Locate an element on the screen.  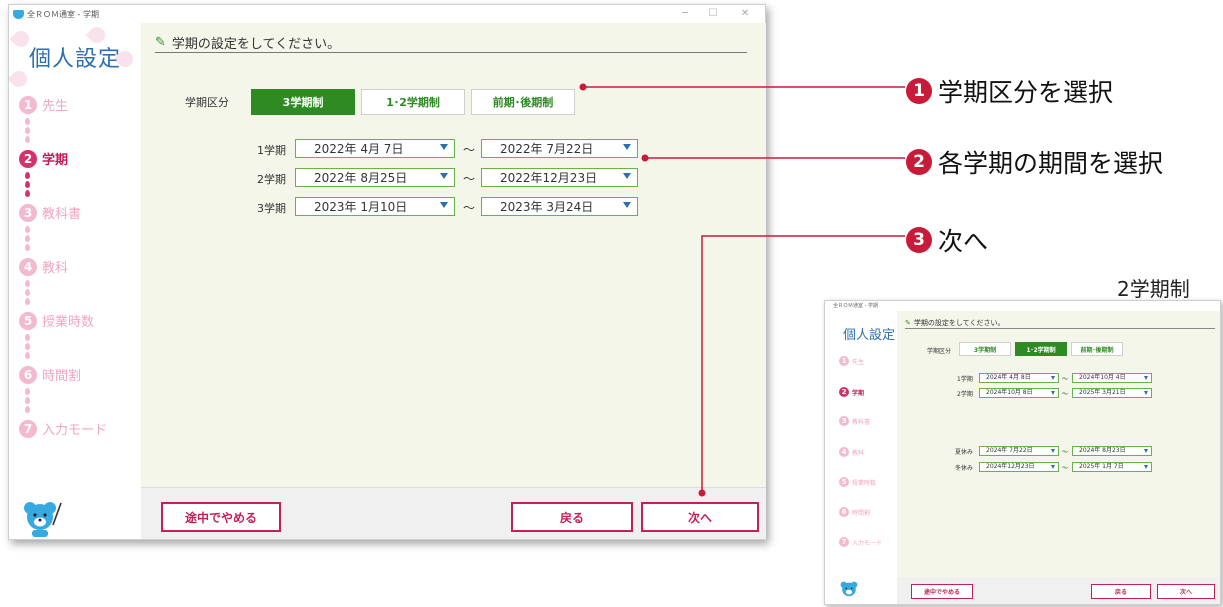
mini-winter-end: 2025年 1月 7日 is located at coordinates (1112, 467).